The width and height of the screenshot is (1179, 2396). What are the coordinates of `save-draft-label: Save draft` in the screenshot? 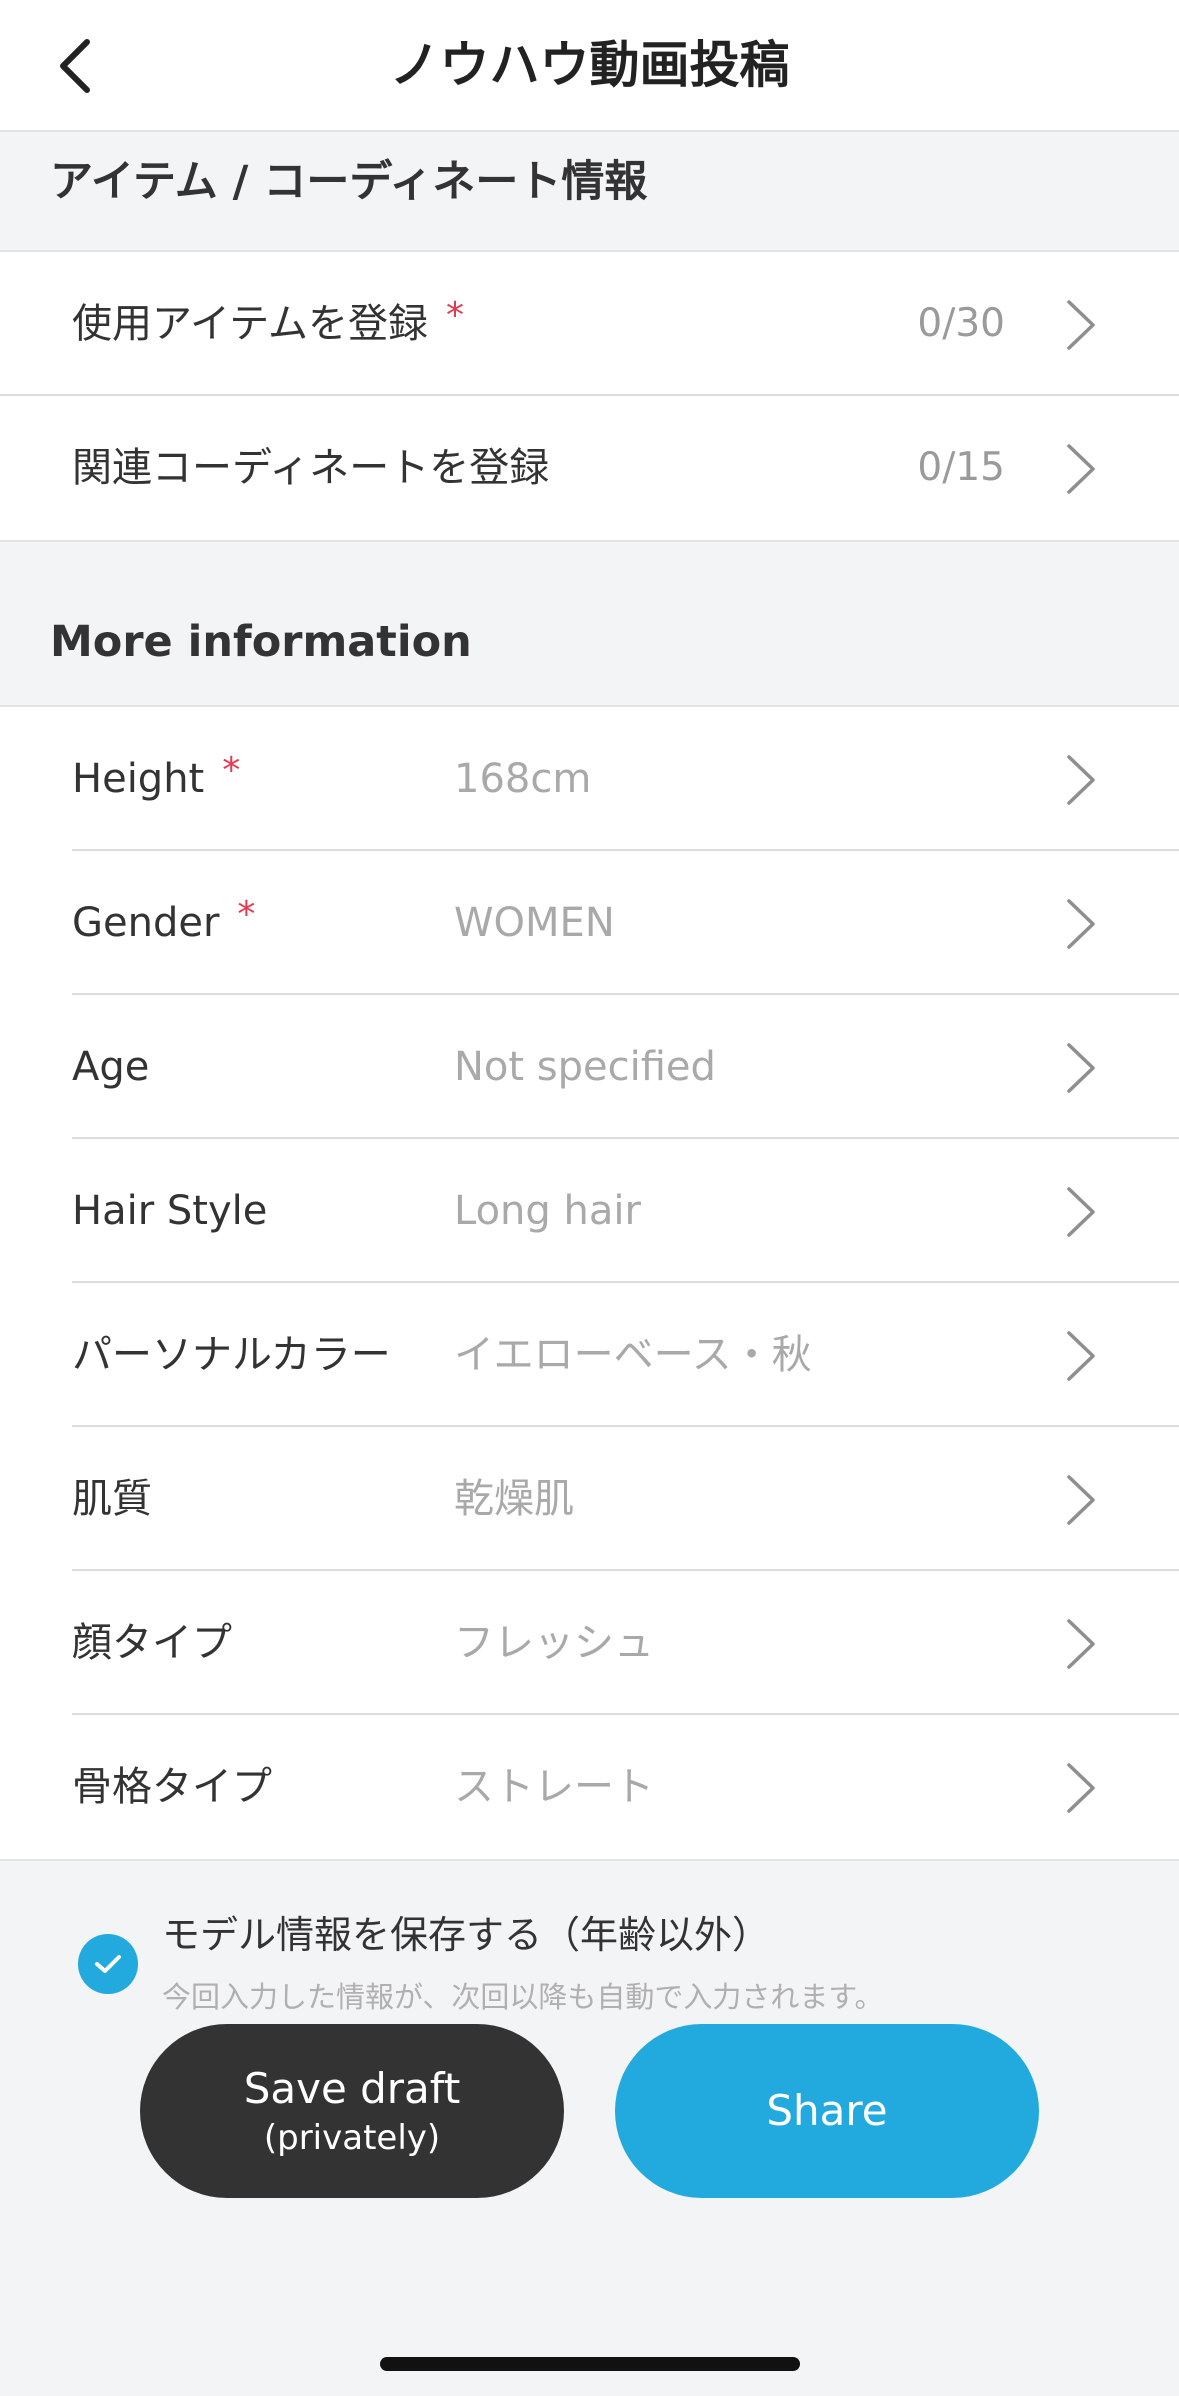 It's located at (352, 2088).